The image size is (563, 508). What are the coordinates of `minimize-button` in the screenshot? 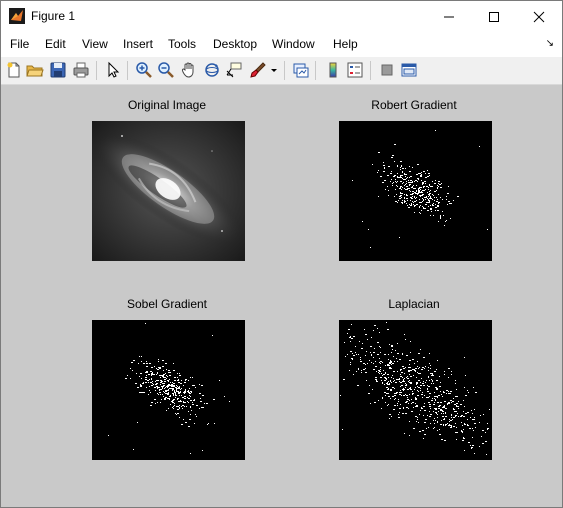 It's located at (448, 16).